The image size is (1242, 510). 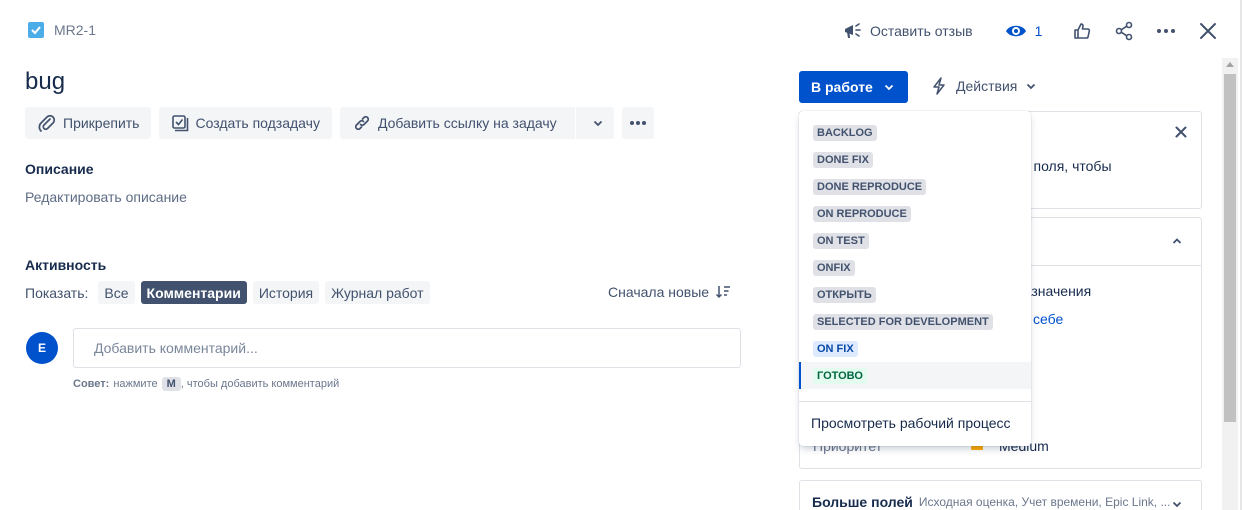 What do you see at coordinates (915, 240) in the screenshot?
I see `status-option: ON TEST` at bounding box center [915, 240].